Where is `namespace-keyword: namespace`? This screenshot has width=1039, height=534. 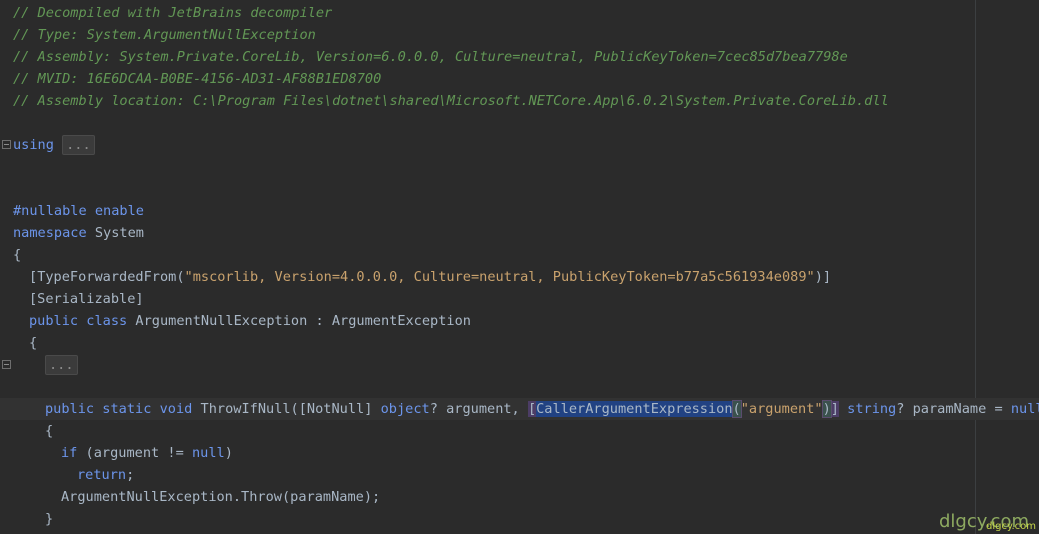 namespace-keyword: namespace is located at coordinates (50, 233).